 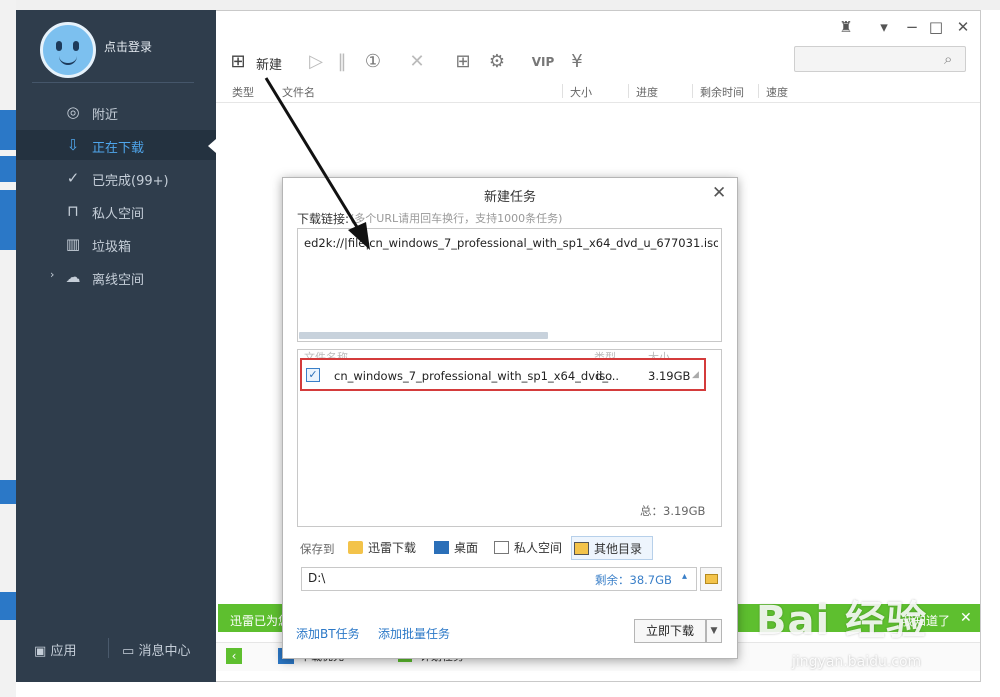 I want to click on watermark-logo: Bai 经验, so click(x=842, y=621).